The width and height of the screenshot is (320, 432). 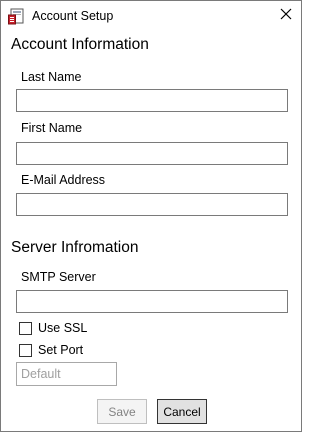 What do you see at coordinates (122, 411) in the screenshot?
I see `save-button: Save` at bounding box center [122, 411].